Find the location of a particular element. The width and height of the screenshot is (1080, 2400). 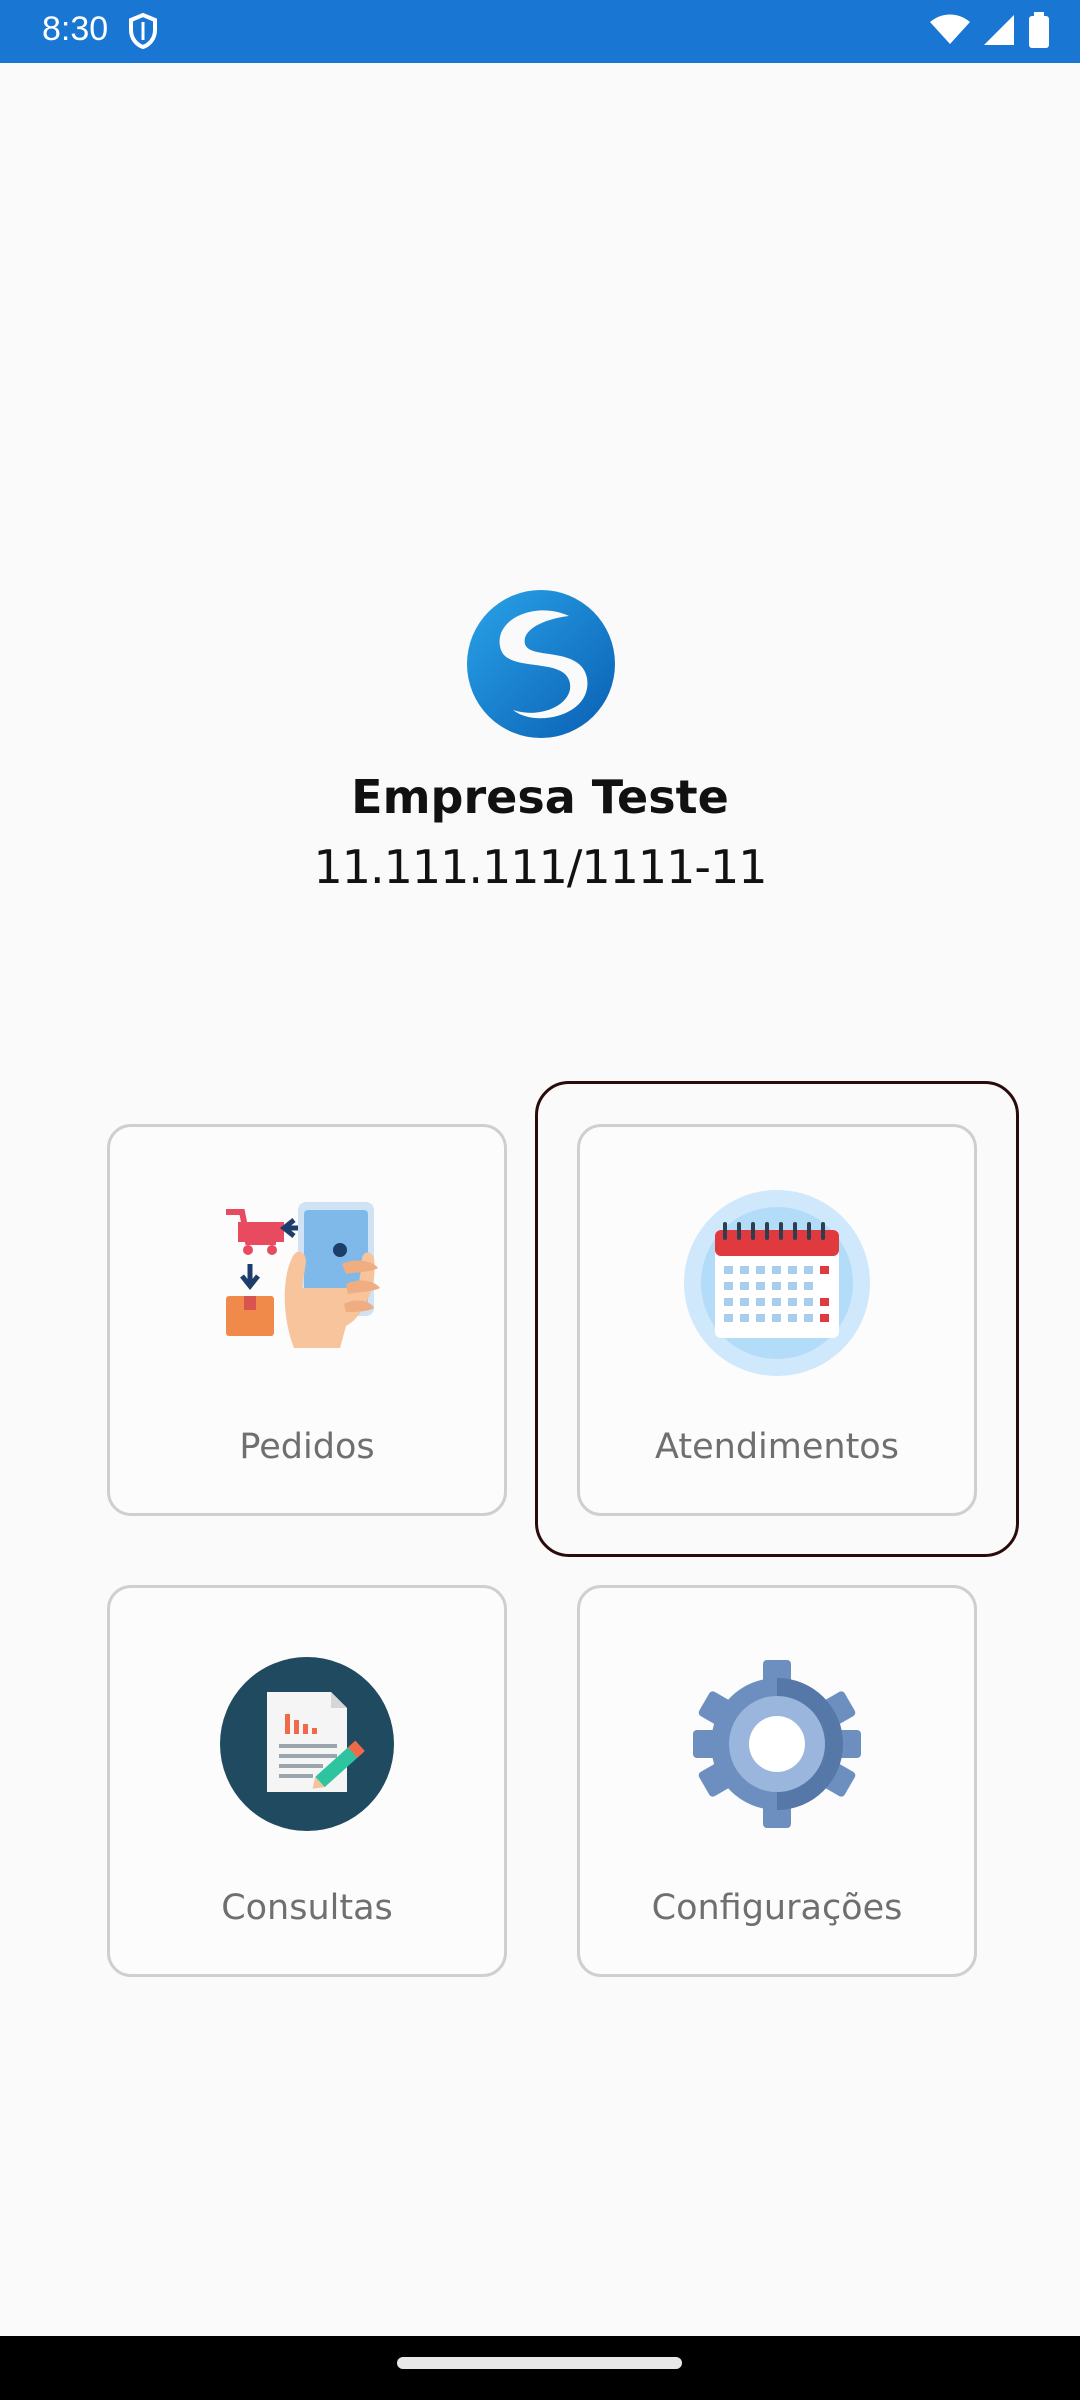

consultas-button: Consultas is located at coordinates (307, 1781).